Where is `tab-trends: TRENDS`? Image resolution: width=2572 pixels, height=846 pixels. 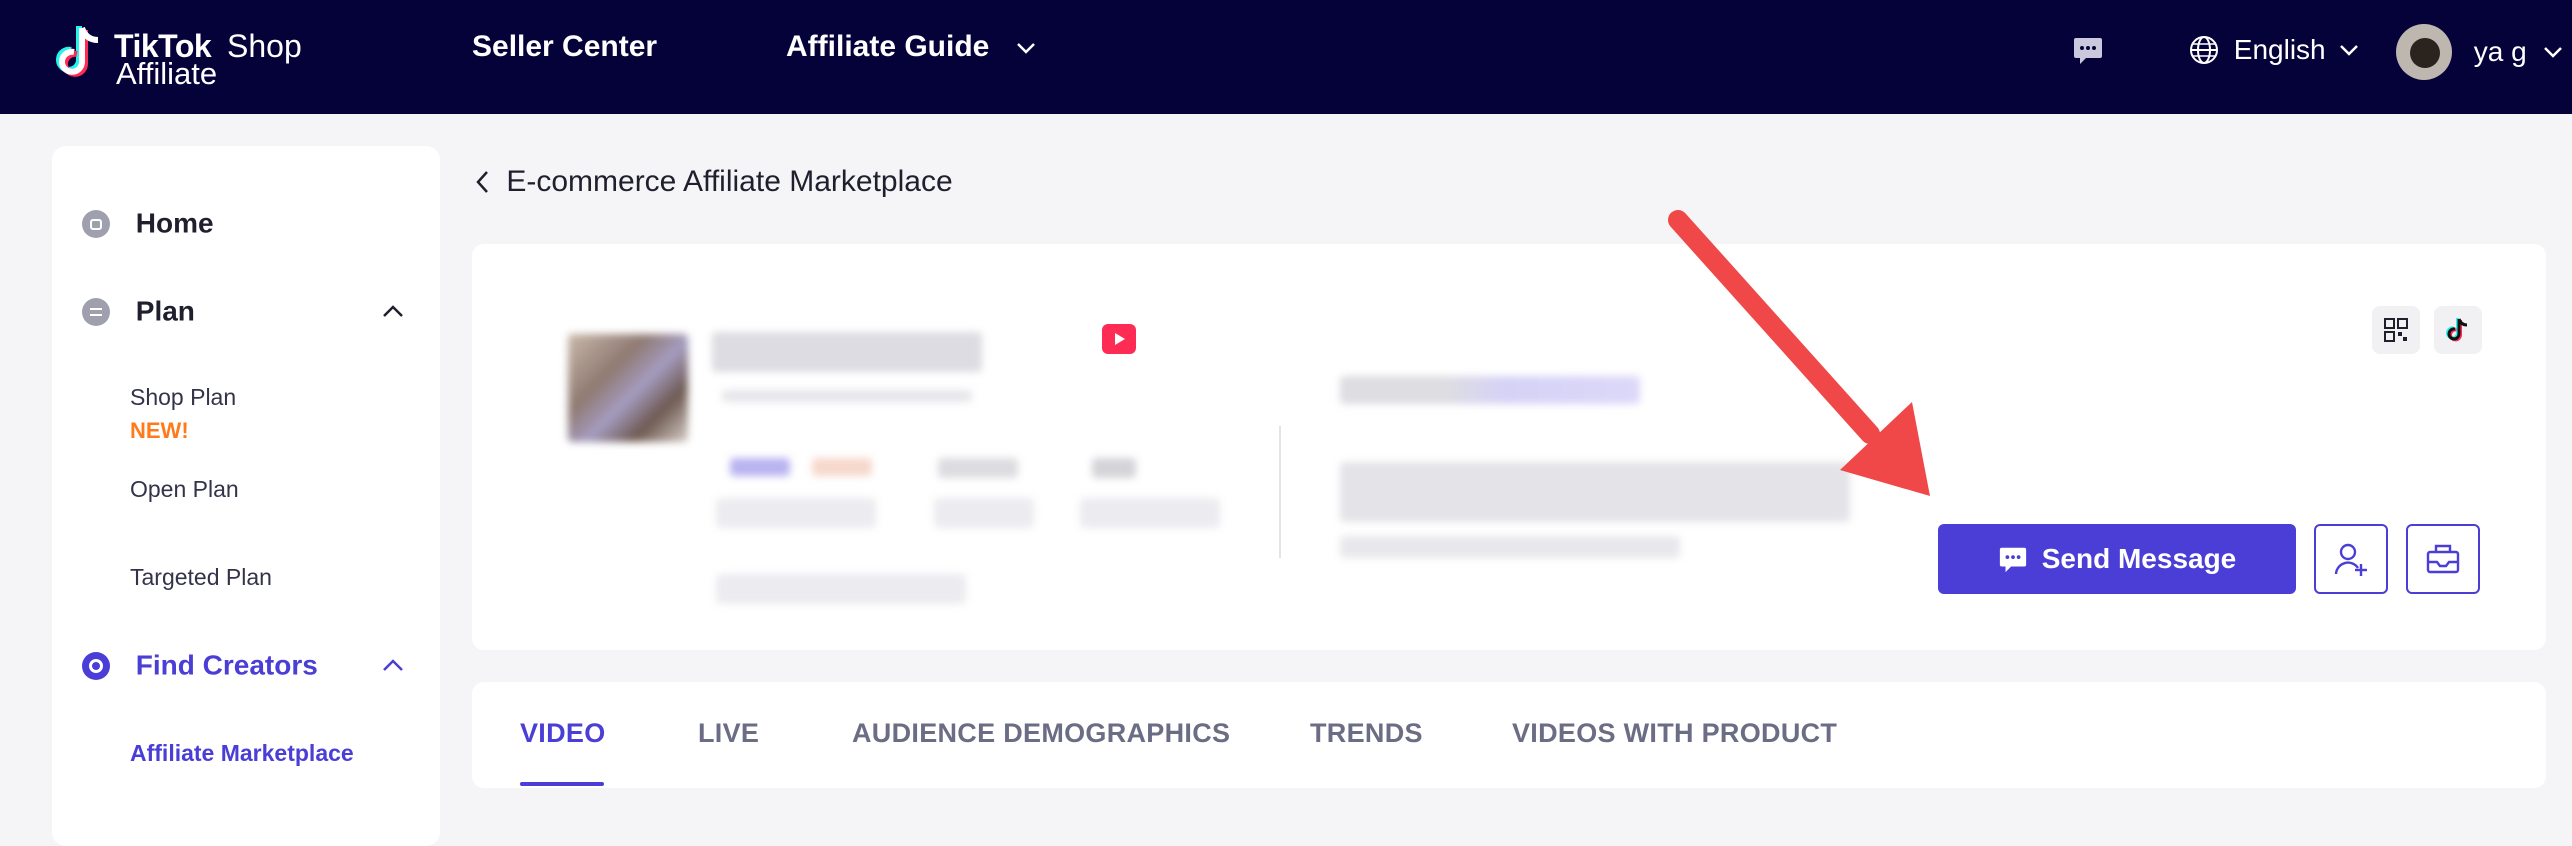
tab-trends: TRENDS is located at coordinates (1366, 733).